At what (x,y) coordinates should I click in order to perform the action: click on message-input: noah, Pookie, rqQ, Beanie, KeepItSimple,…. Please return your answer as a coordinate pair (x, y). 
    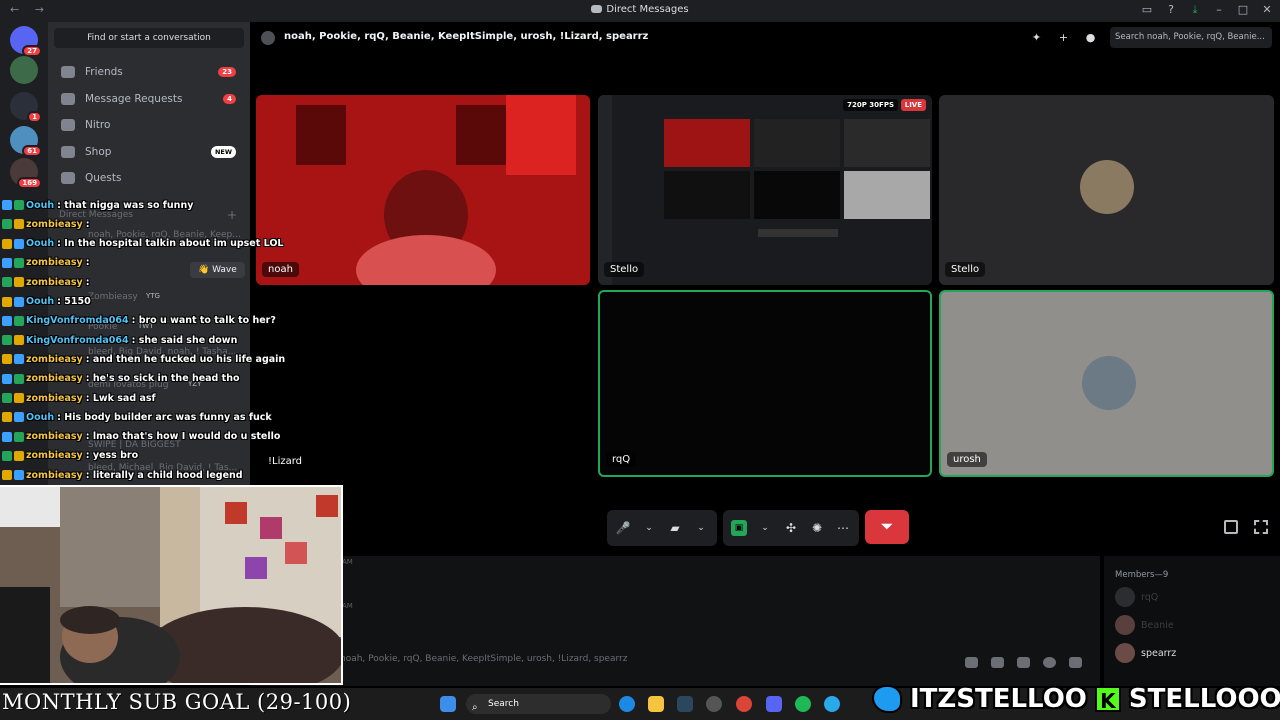
    Looking at the image, I should click on (483, 659).